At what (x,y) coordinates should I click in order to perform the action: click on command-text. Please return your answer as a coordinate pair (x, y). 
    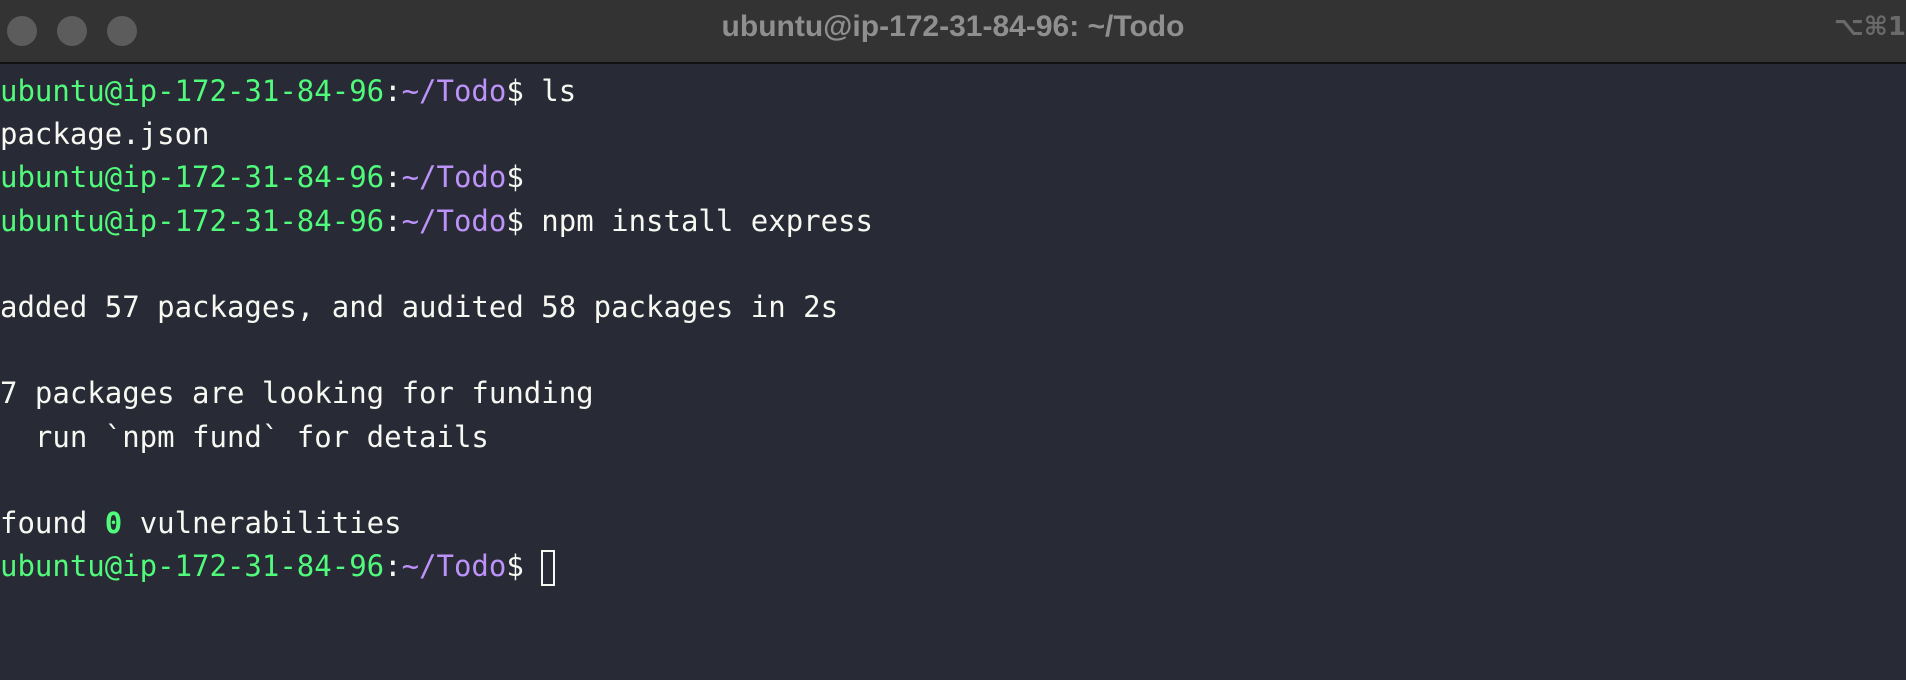
    Looking at the image, I should click on (532, 566).